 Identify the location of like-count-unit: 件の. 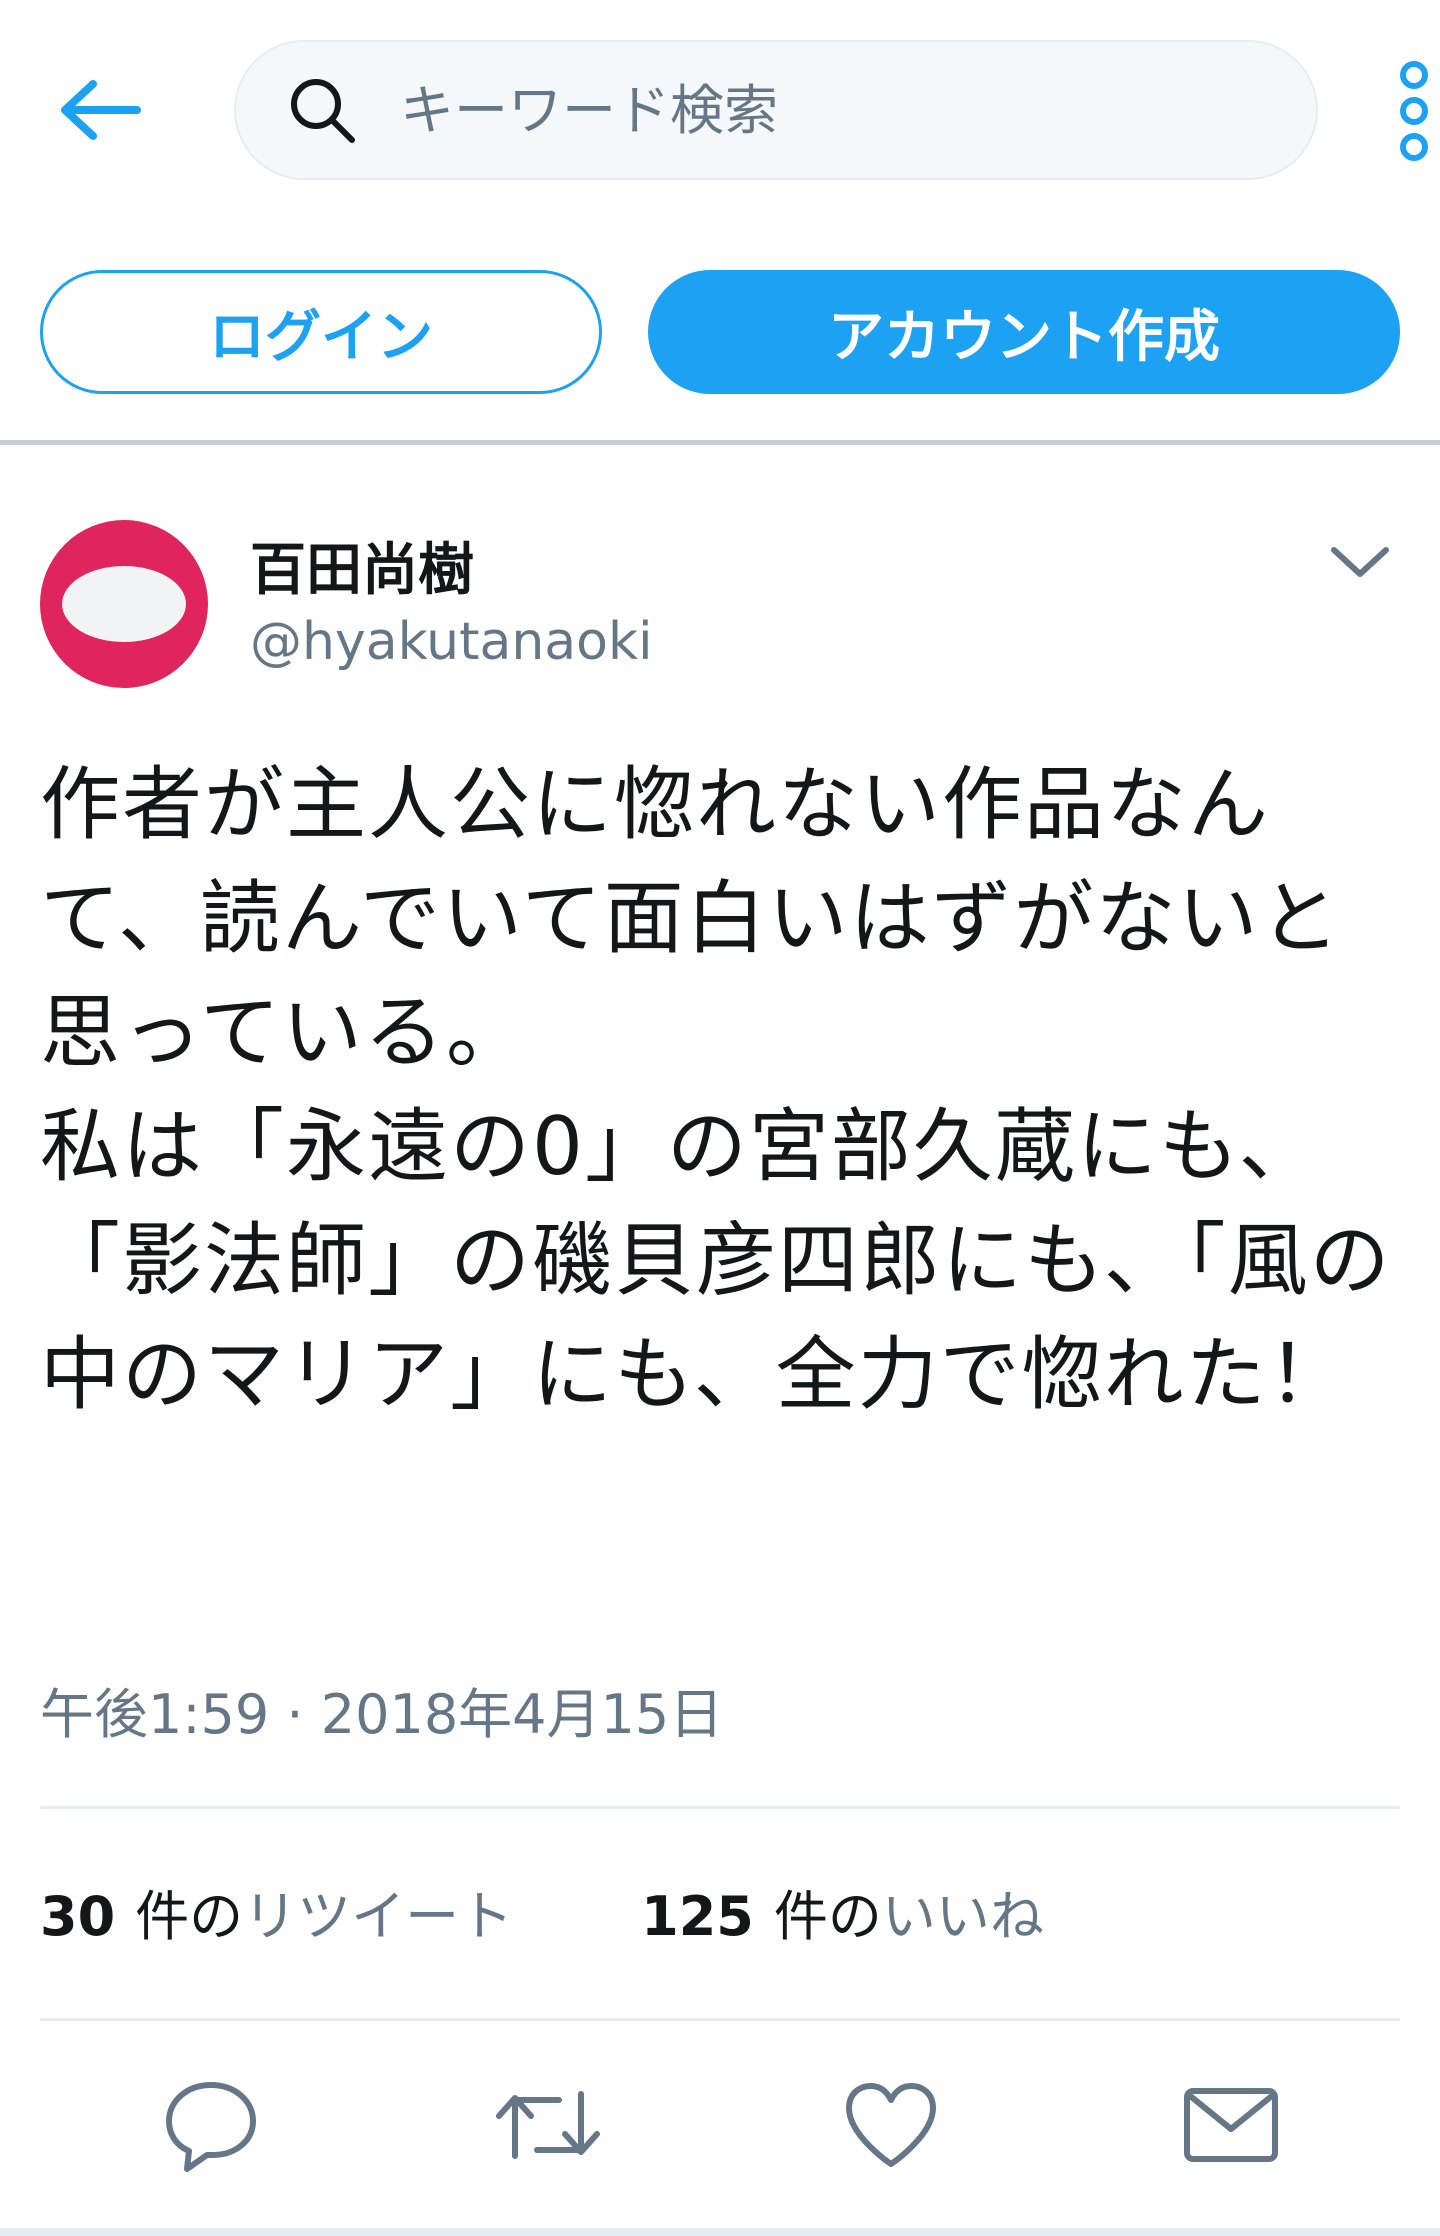
(827, 1916).